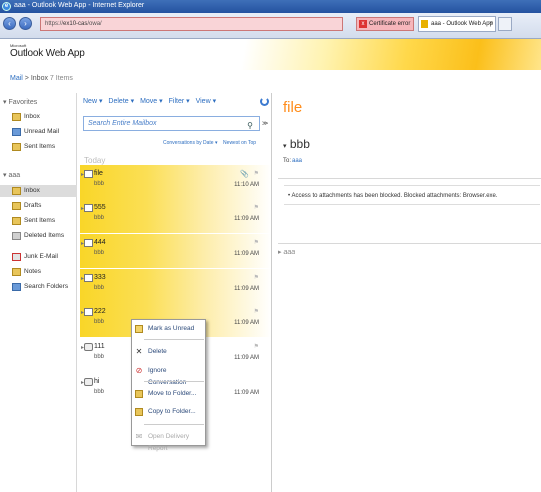 Image resolution: width=541 pixels, height=492 pixels. I want to click on refresh-icon, so click(264, 101).